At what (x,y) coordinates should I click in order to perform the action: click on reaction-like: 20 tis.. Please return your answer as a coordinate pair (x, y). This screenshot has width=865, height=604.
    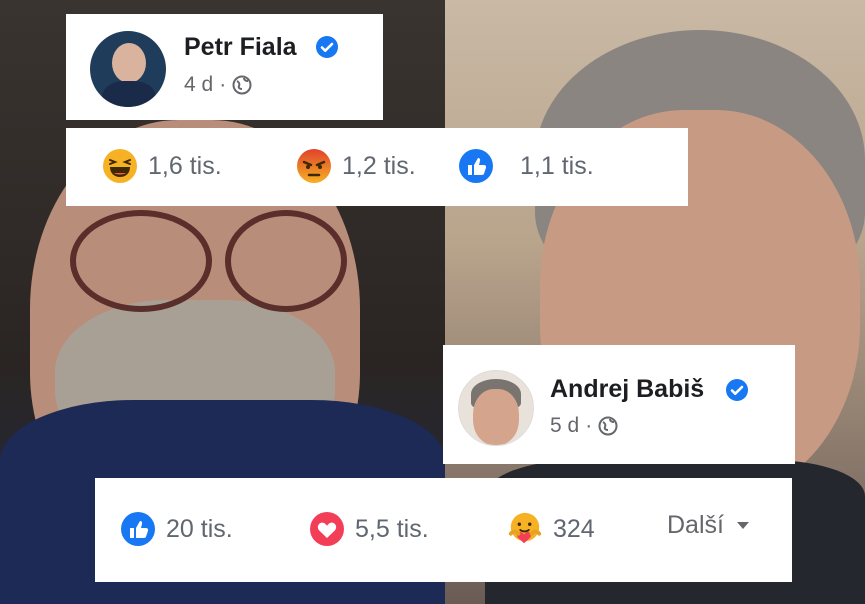
    Looking at the image, I should click on (176, 529).